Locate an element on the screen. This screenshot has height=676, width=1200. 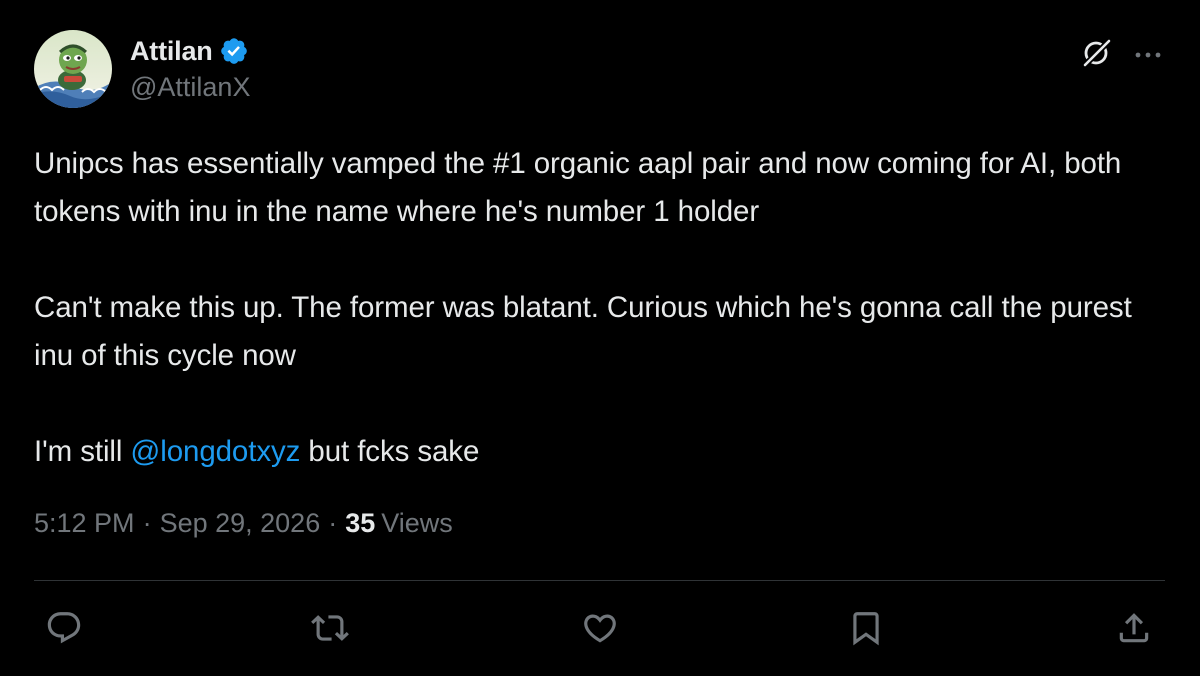
display-name: Attilan is located at coordinates (171, 51).